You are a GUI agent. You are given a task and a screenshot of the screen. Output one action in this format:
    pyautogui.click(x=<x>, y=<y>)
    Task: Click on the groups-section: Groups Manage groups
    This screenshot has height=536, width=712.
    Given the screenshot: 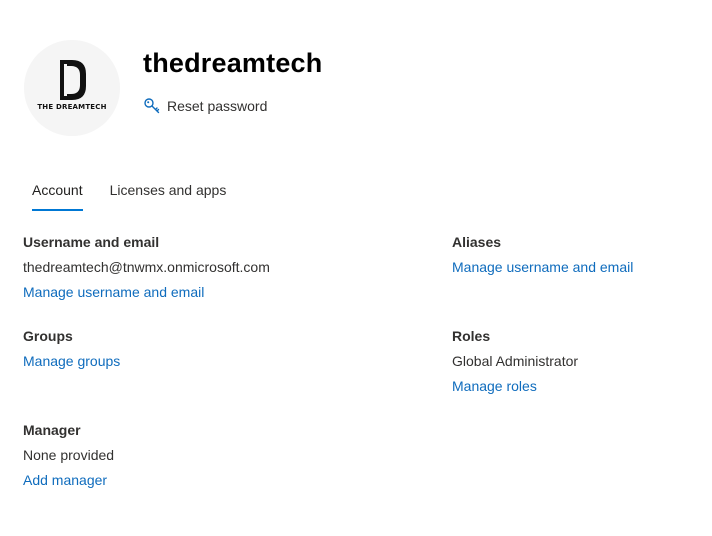 What is the action you would take?
    pyautogui.click(x=71, y=352)
    